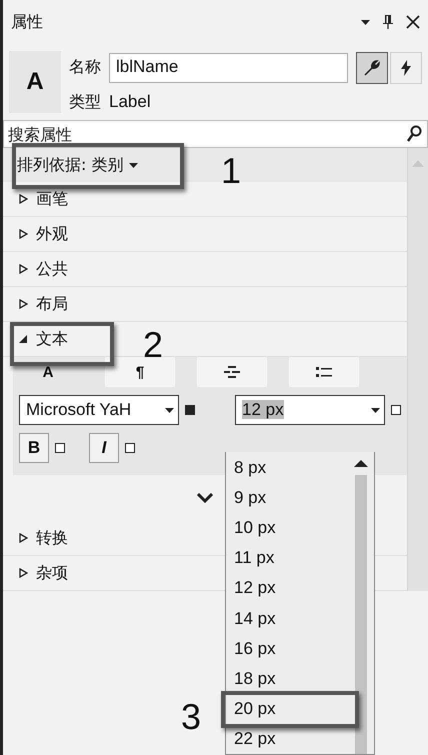 The image size is (428, 755). I want to click on sort-dropdown: 排列依据: 类别, so click(77, 165).